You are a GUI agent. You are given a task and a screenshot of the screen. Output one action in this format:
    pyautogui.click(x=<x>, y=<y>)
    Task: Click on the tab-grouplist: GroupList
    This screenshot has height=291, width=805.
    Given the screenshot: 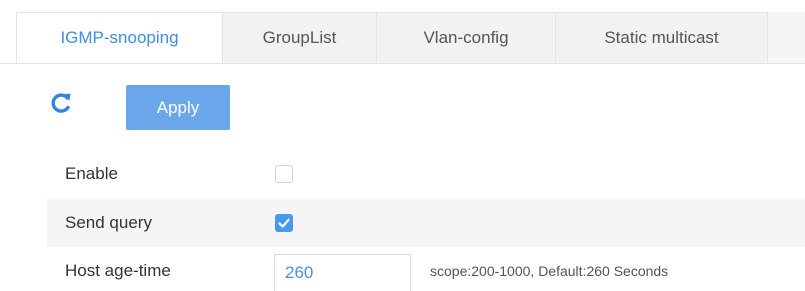 What is the action you would take?
    pyautogui.click(x=299, y=37)
    